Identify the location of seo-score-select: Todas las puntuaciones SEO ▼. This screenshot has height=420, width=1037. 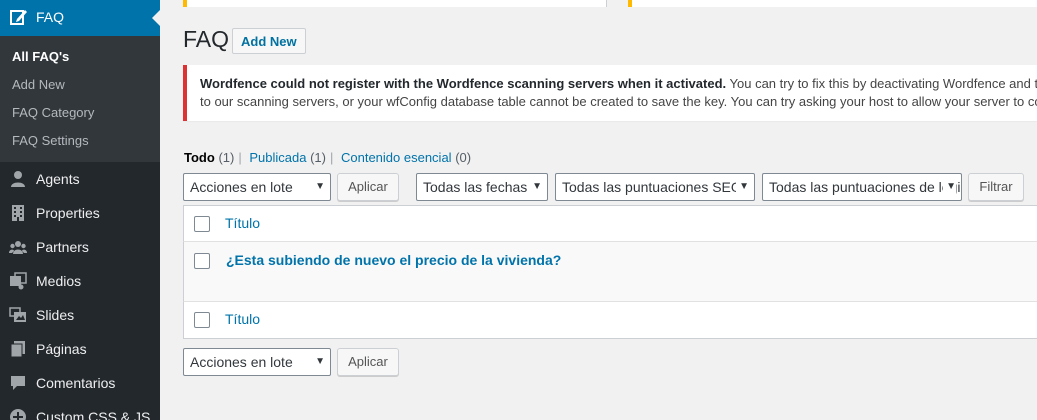
(655, 187).